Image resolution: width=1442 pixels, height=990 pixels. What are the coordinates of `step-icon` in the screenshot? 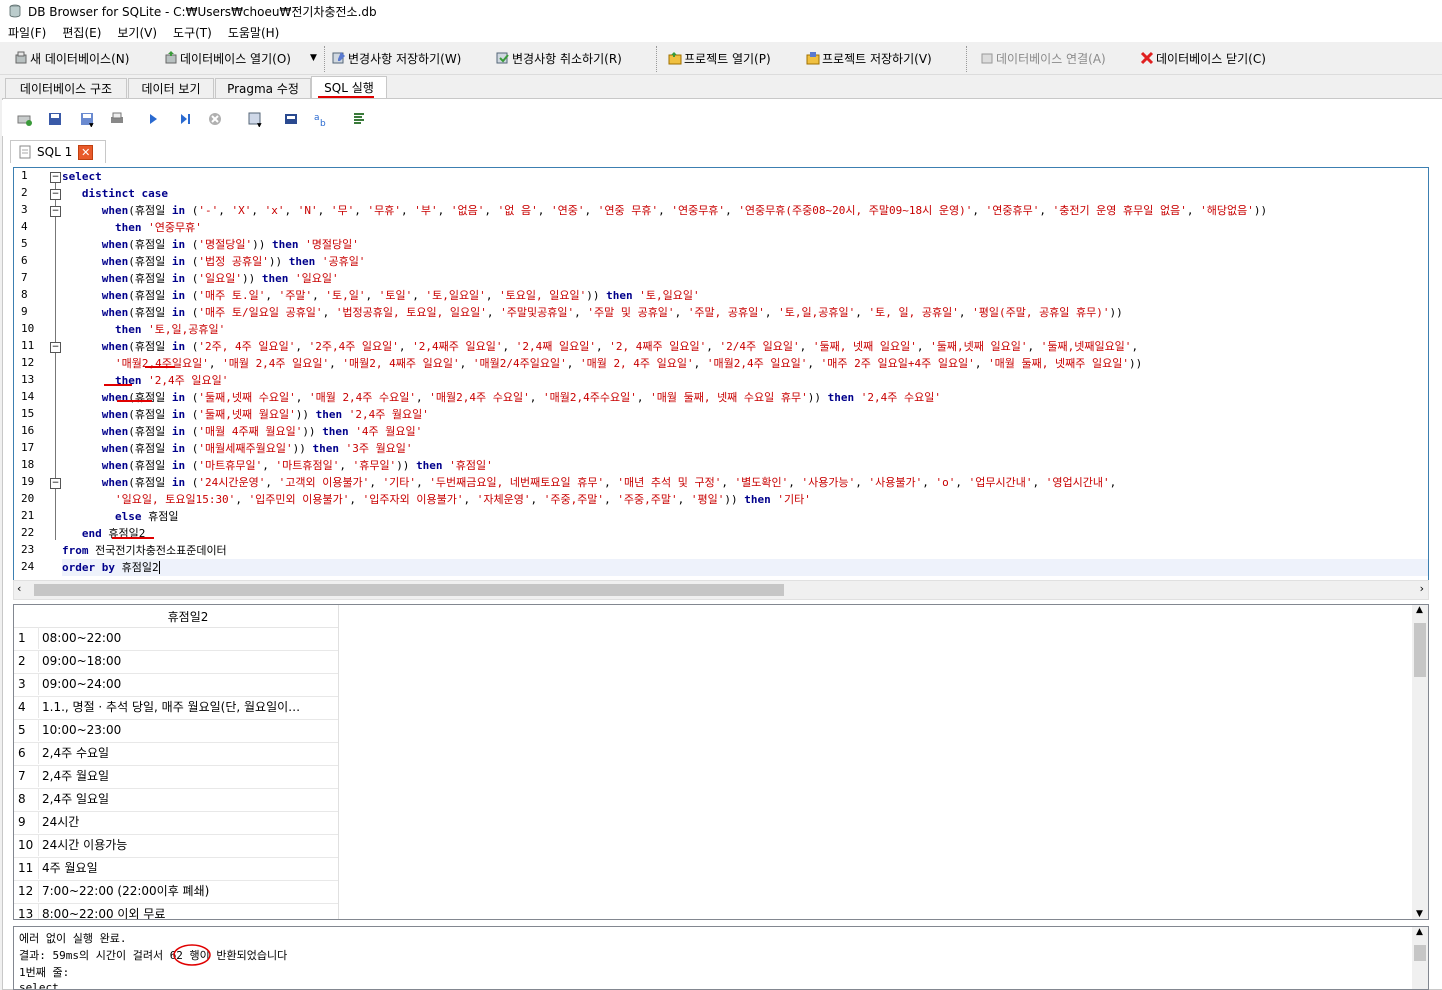 It's located at (185, 119).